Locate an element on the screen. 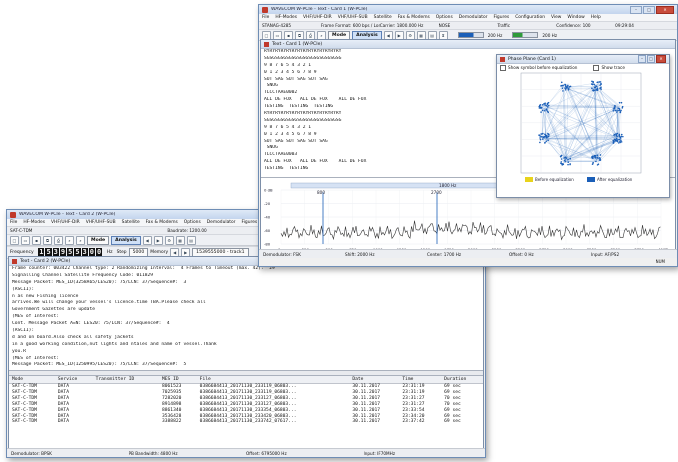 The width and height of the screenshot is (678, 462). analysis-button: Analysis is located at coordinates (126, 240).